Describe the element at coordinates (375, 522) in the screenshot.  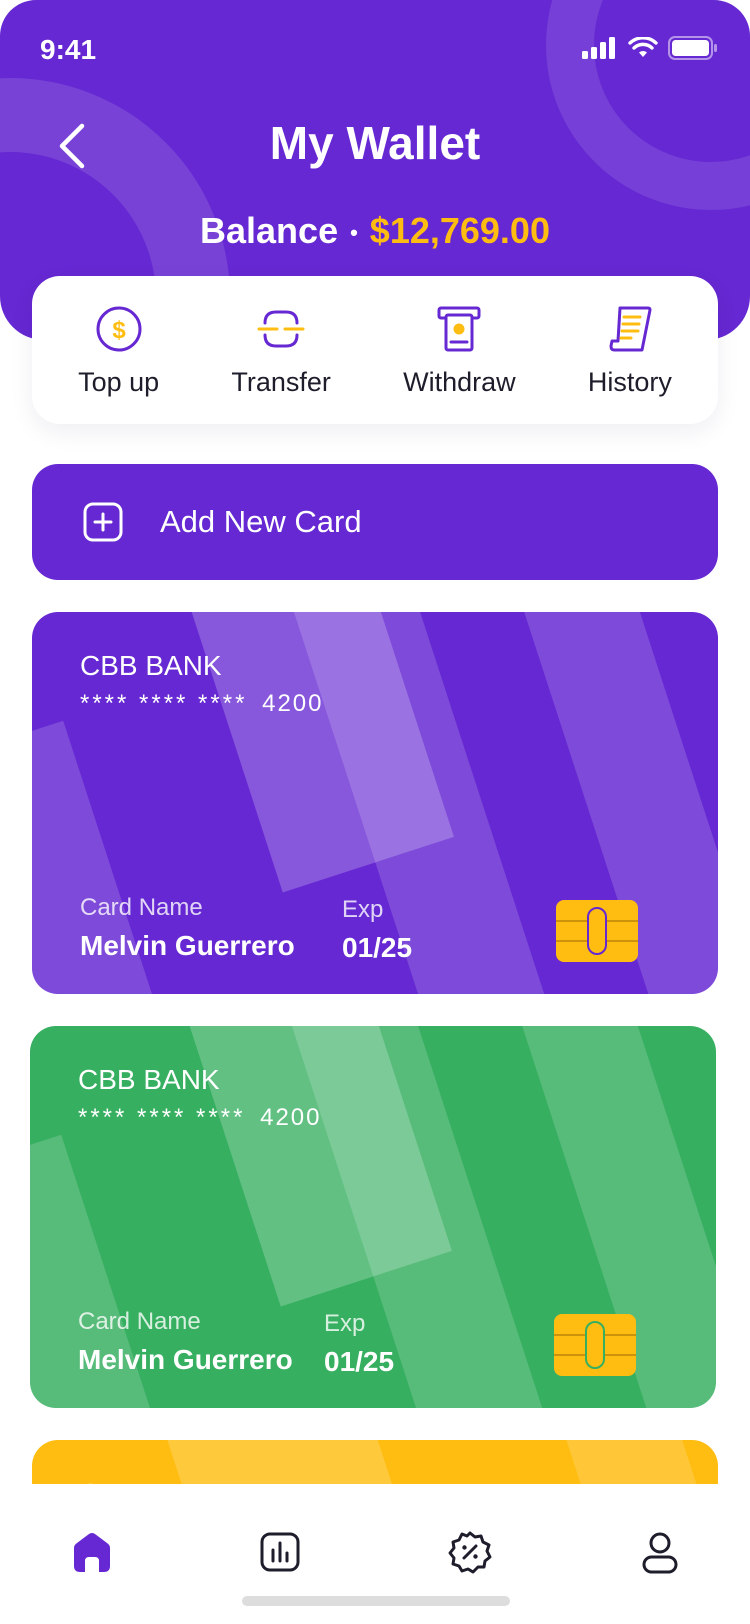
I see `add-new-card-button: Add New Card` at that location.